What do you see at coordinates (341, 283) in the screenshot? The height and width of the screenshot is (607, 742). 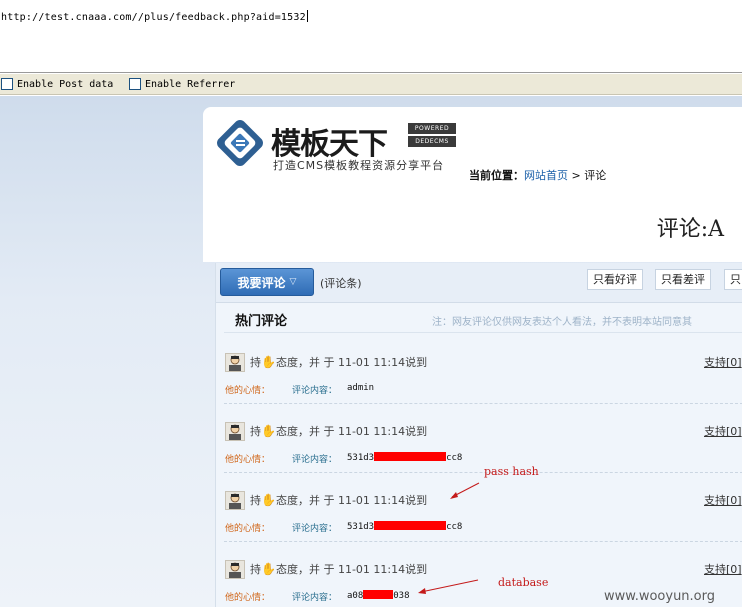 I see `comment-count: (评论条)` at bounding box center [341, 283].